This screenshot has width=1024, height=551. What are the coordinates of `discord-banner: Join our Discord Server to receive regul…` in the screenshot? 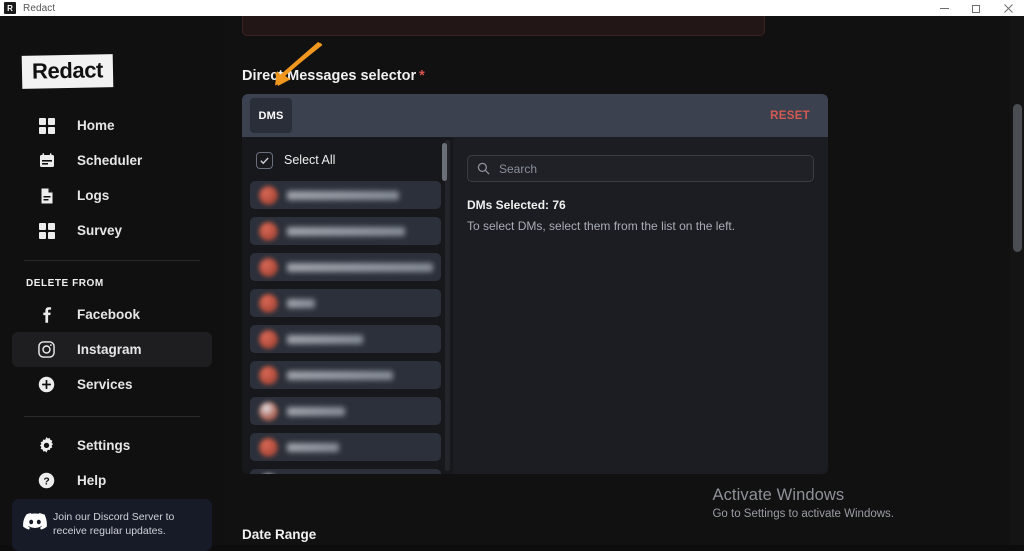 It's located at (112, 525).